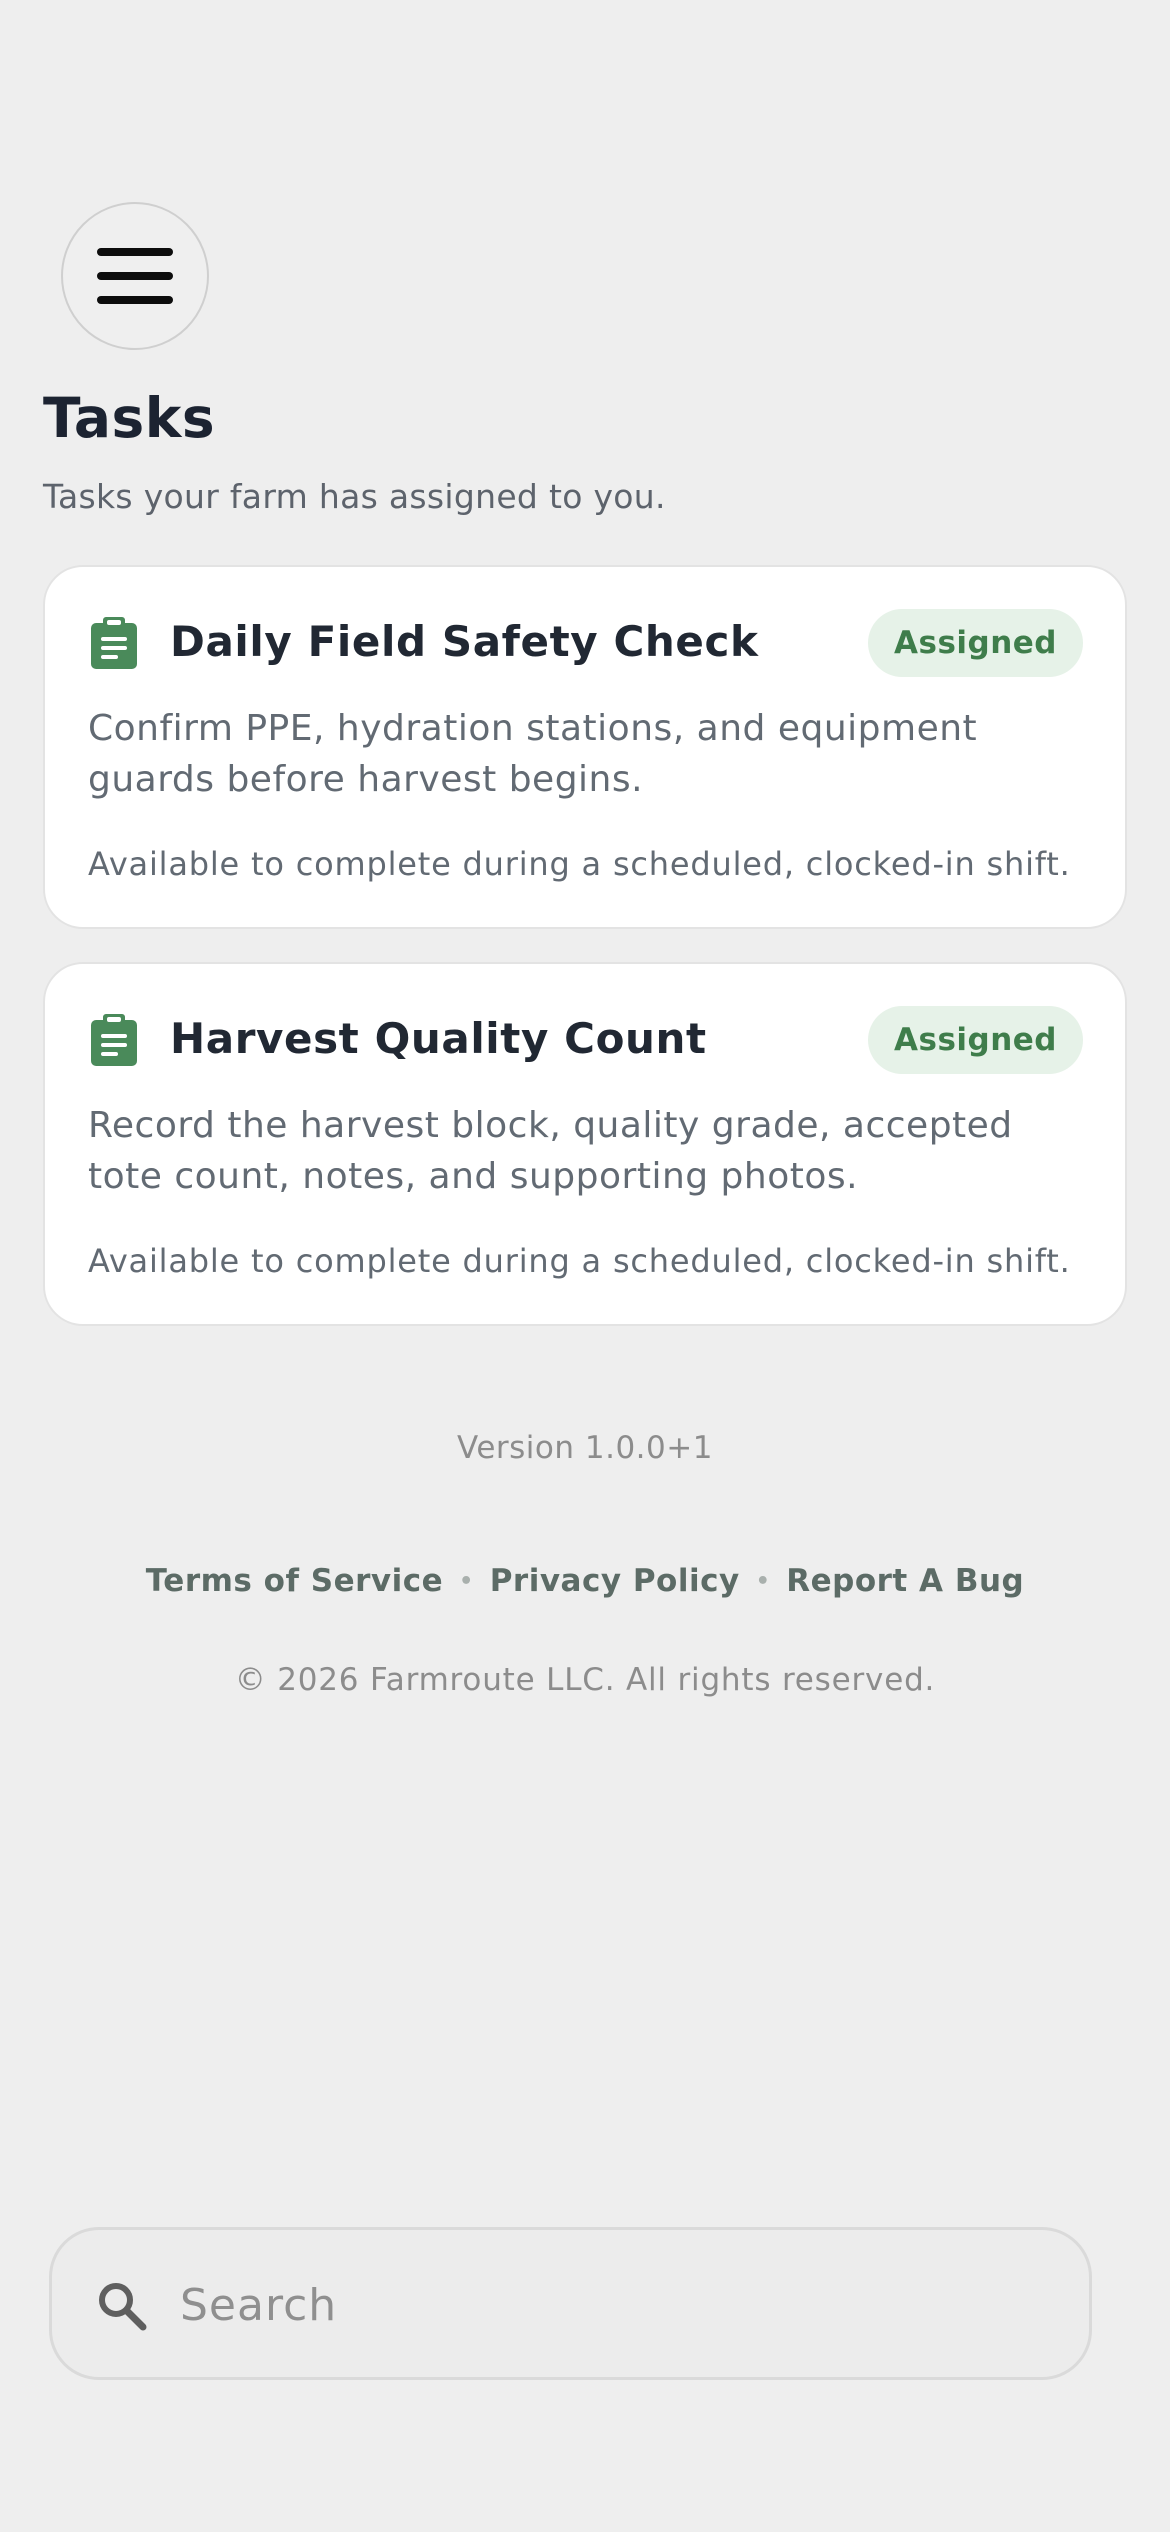 The height and width of the screenshot is (2532, 1170). I want to click on report-a-bug-link: Report A Bug, so click(905, 1581).